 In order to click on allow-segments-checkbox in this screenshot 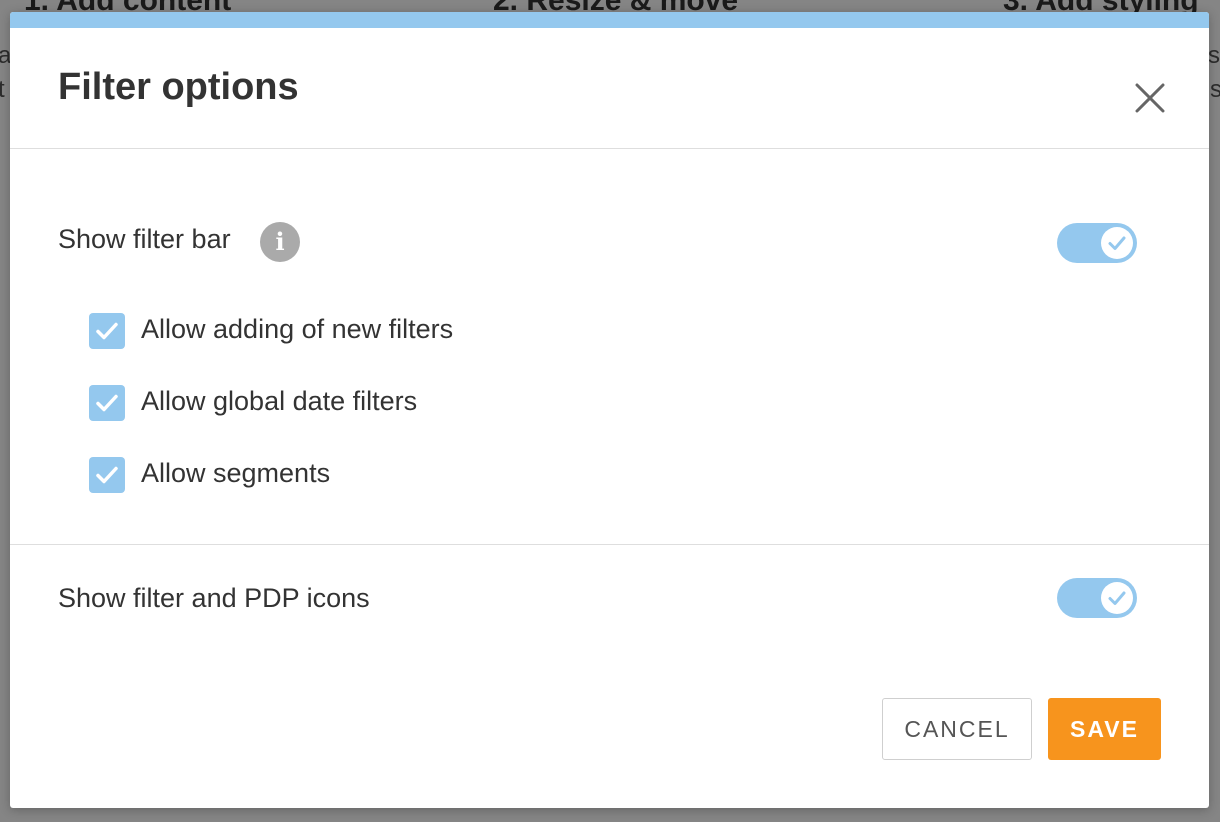, I will do `click(107, 475)`.